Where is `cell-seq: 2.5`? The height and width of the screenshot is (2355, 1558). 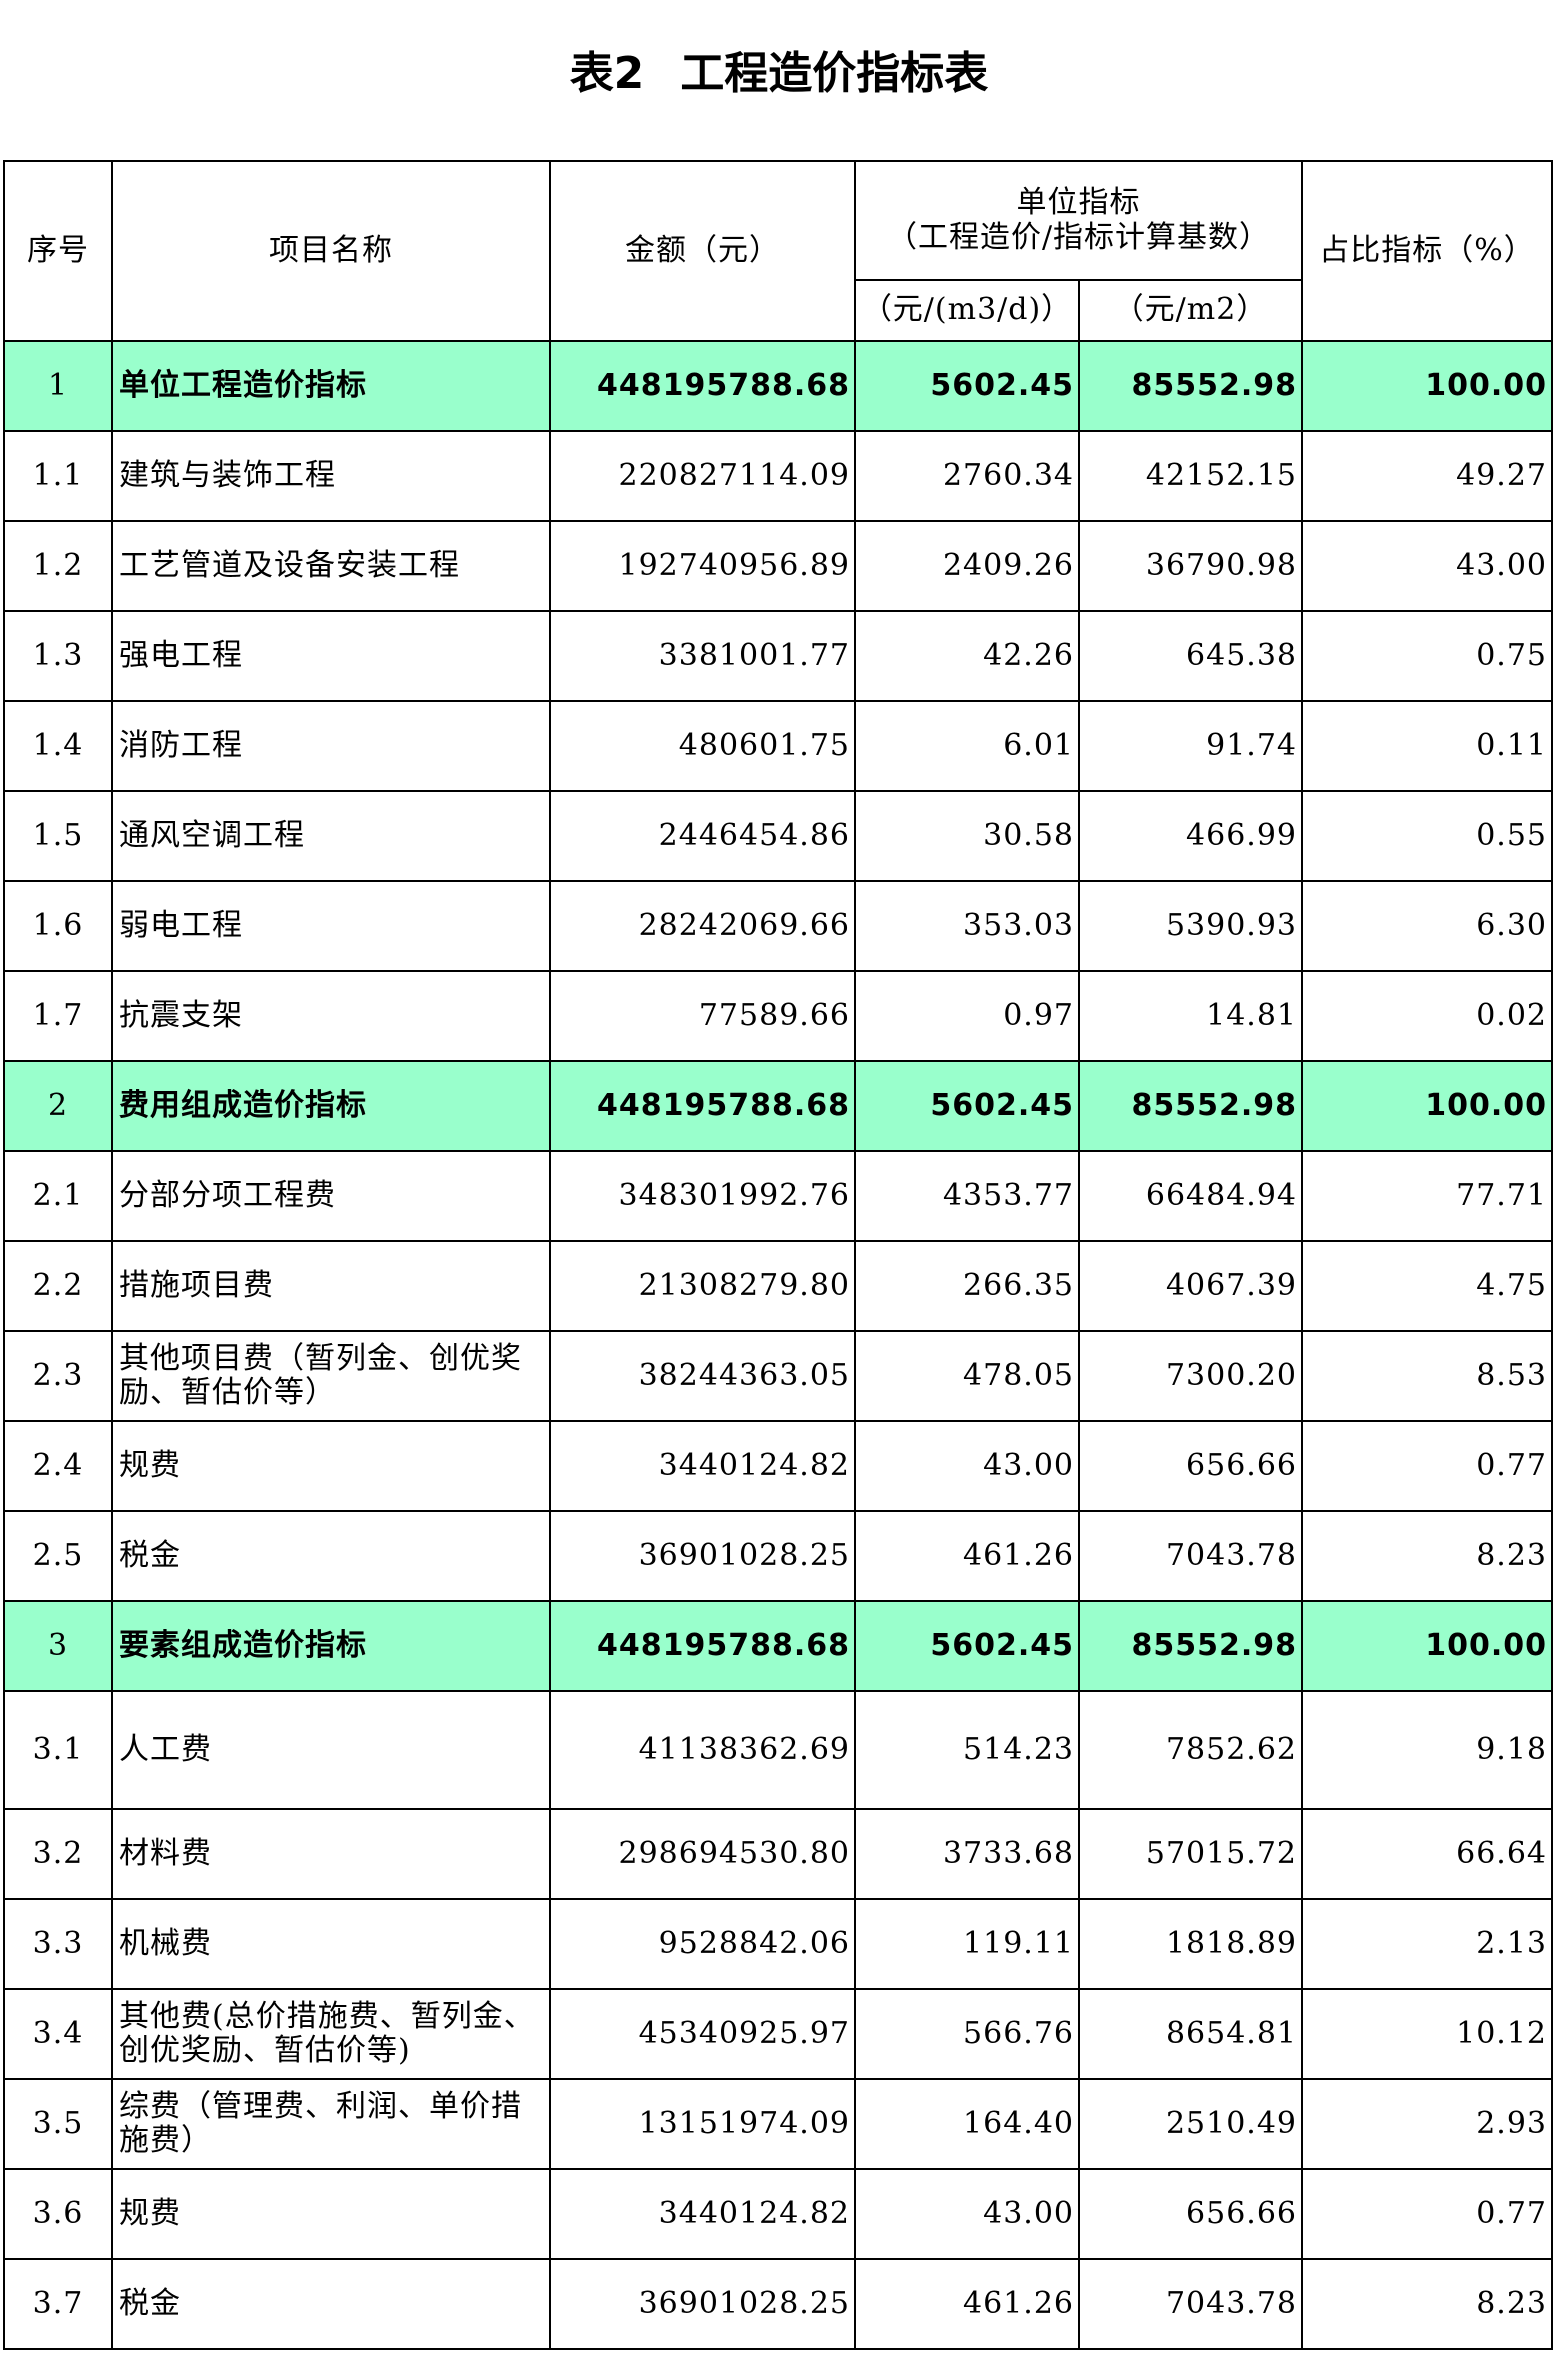
cell-seq: 2.5 is located at coordinates (58, 1556).